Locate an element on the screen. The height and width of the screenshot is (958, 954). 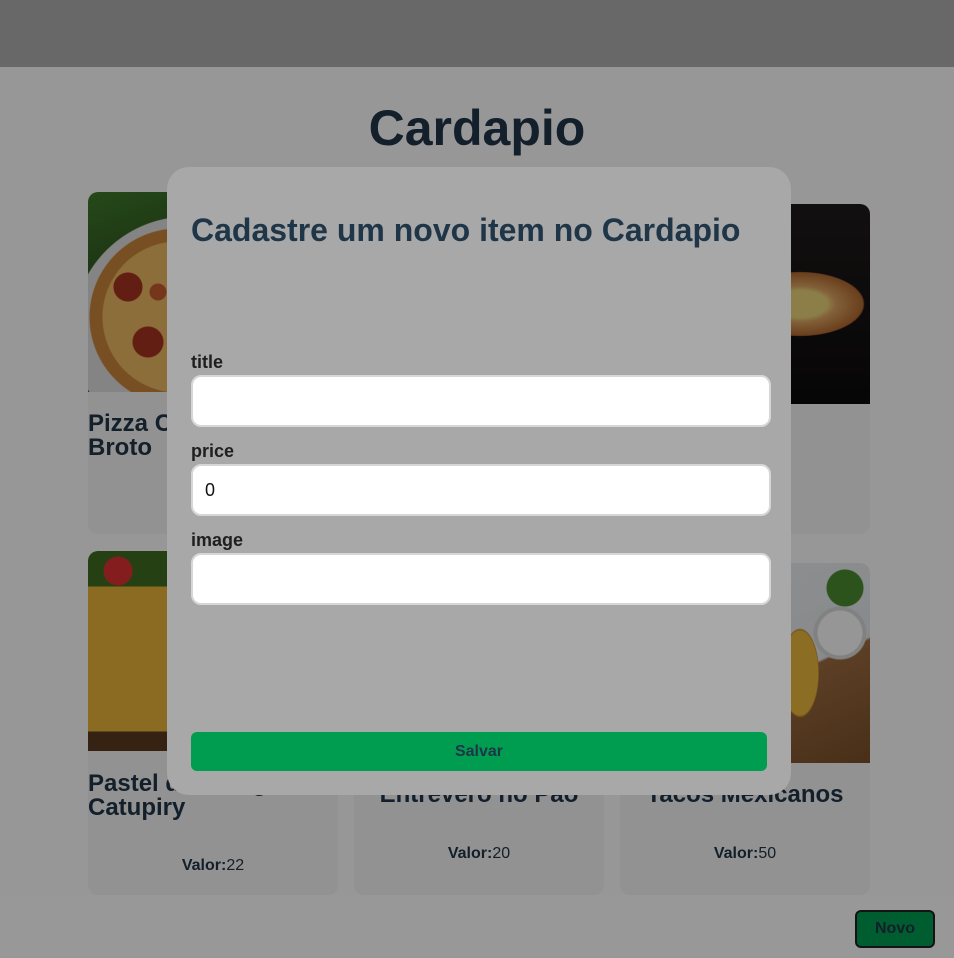
price-field-label: price is located at coordinates (213, 451).